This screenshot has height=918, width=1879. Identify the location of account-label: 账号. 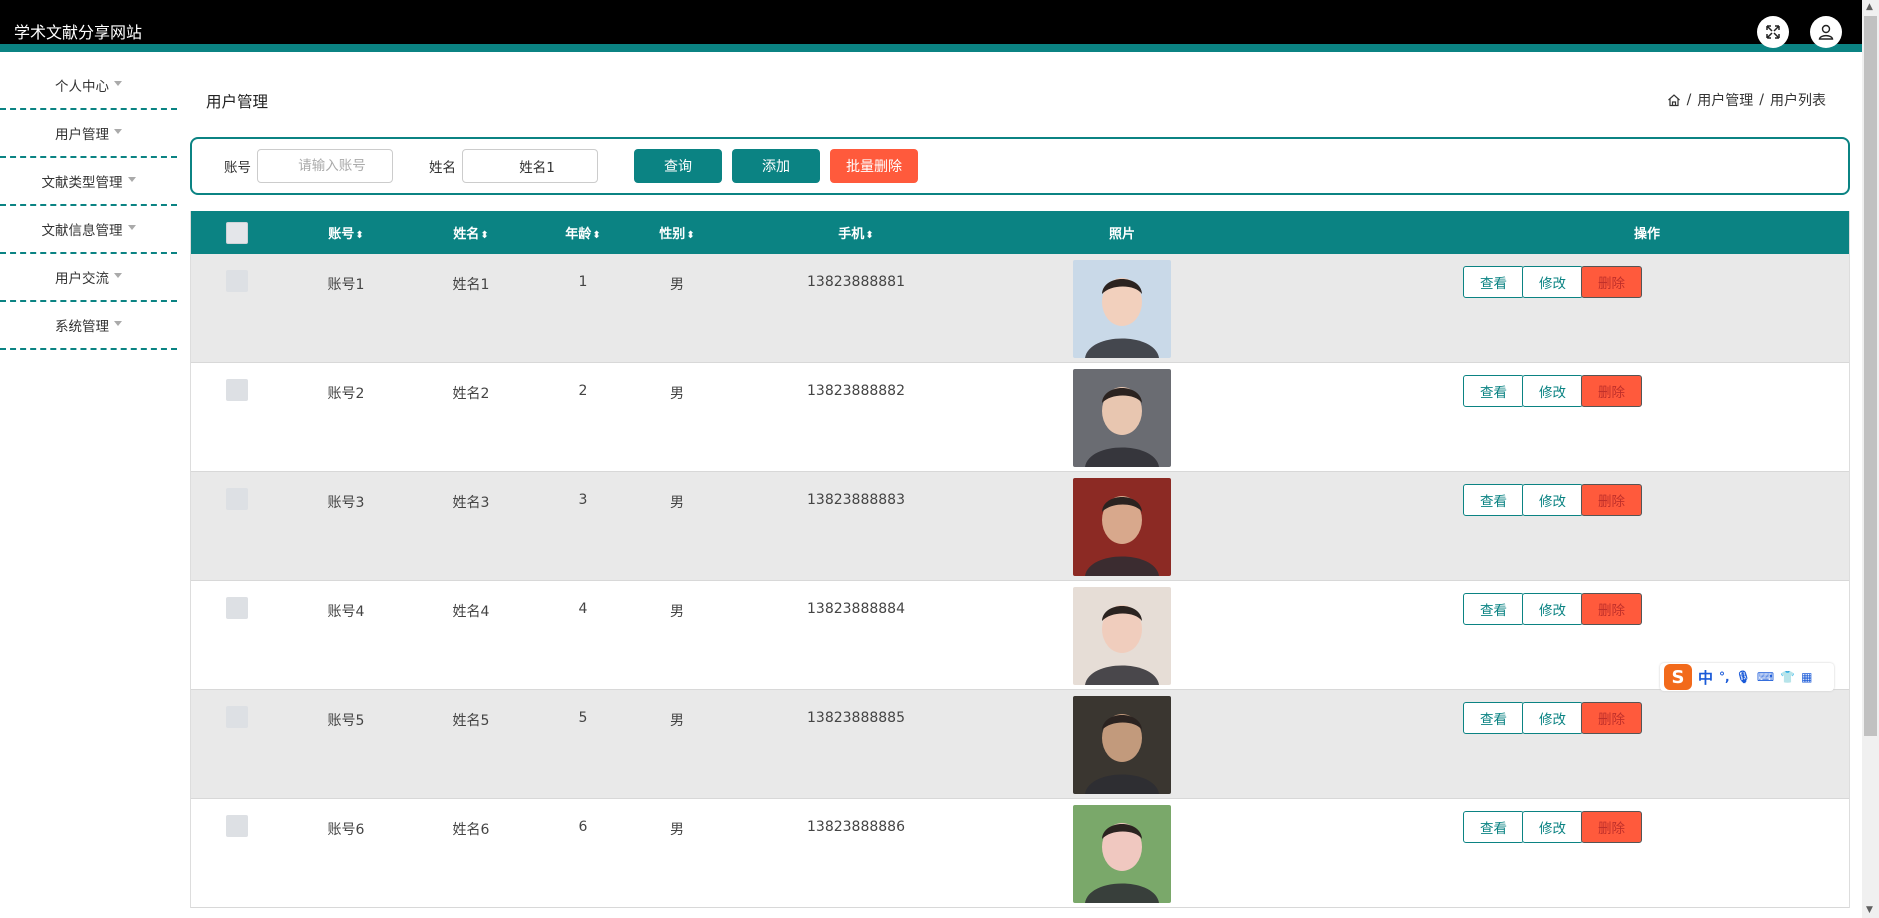
(237, 168).